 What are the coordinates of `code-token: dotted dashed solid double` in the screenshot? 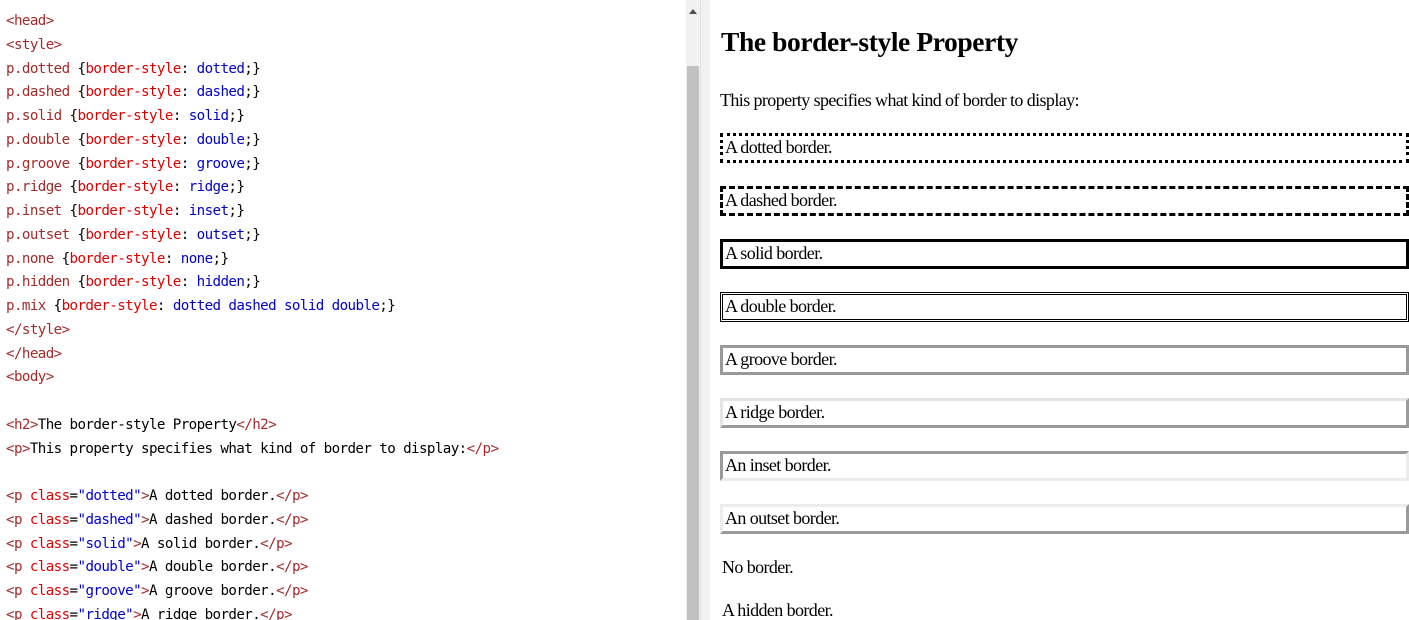 It's located at (276, 306).